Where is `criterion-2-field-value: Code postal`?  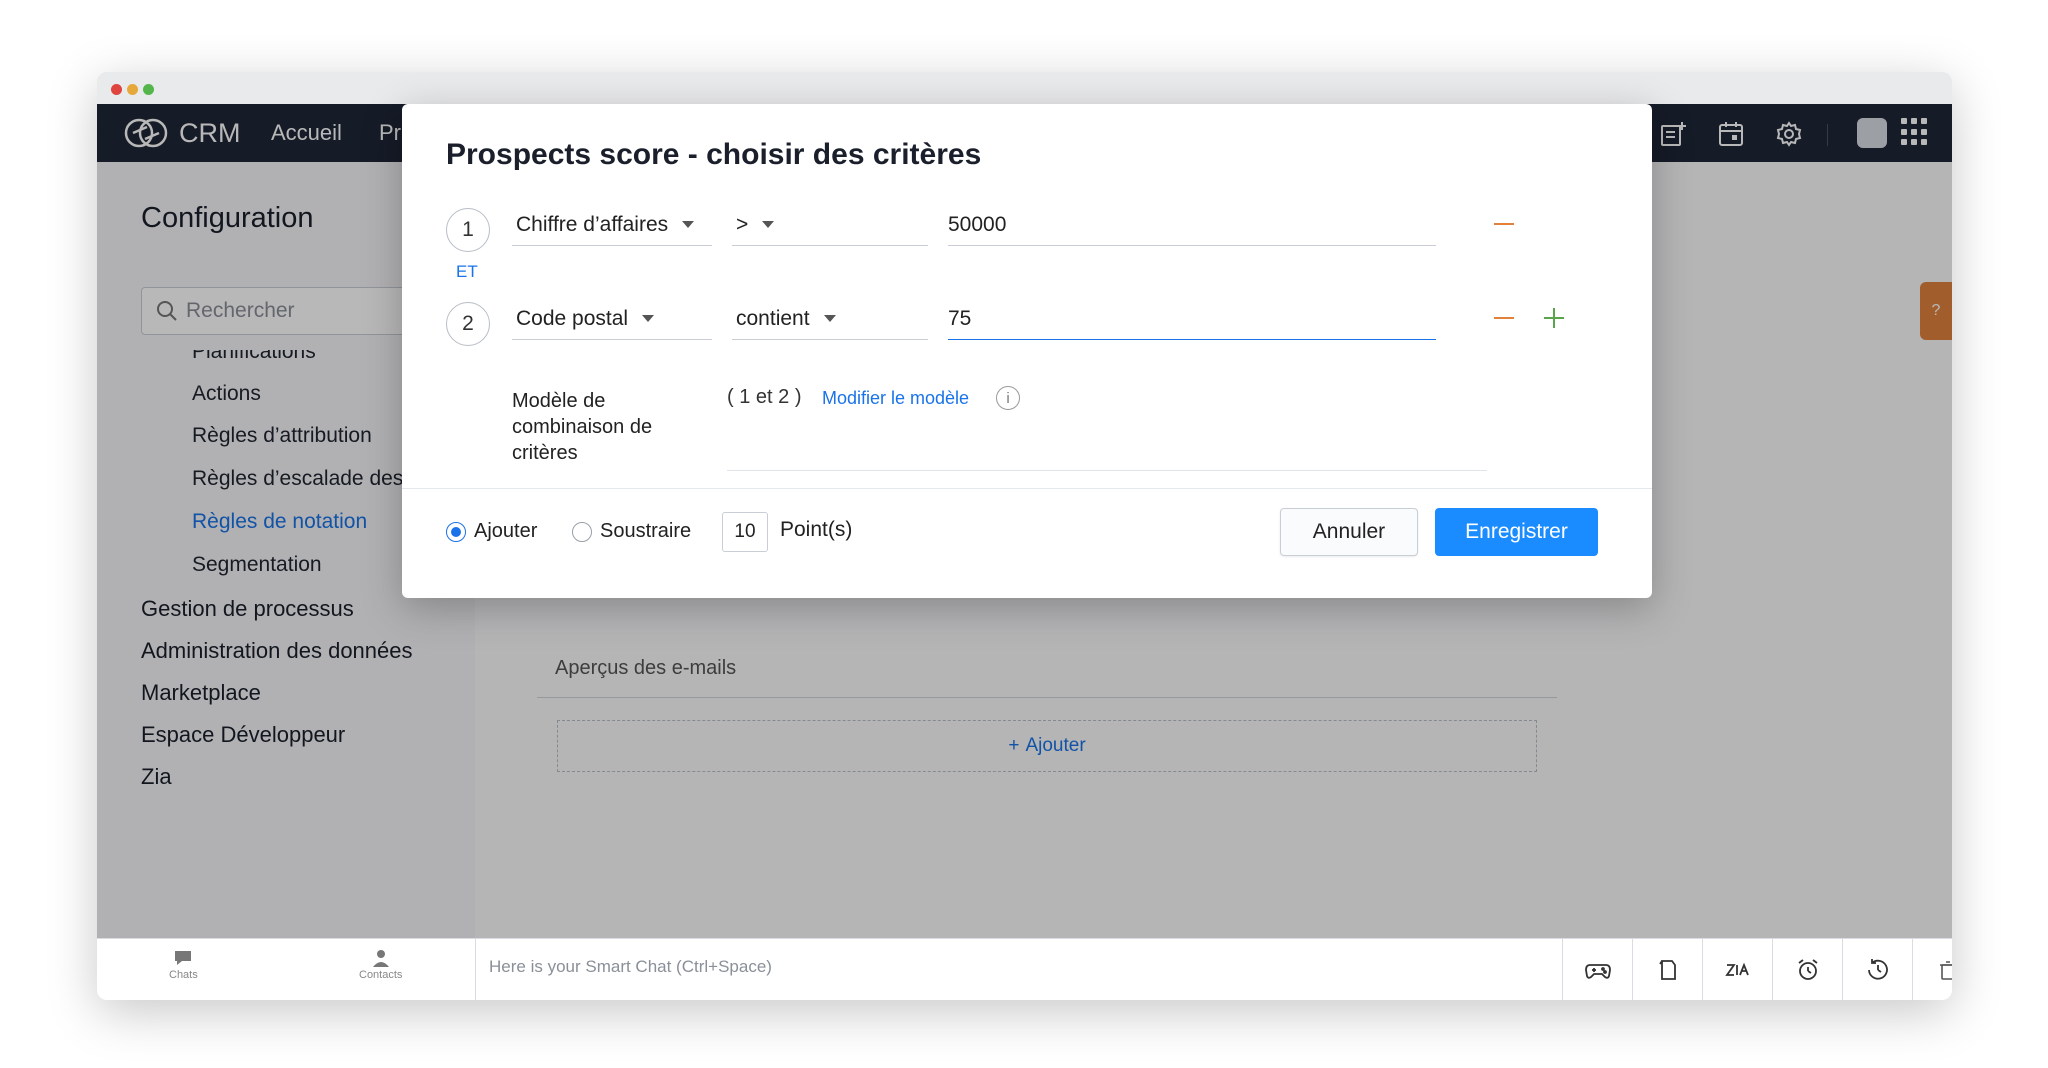
criterion-2-field-value: Code postal is located at coordinates (572, 318).